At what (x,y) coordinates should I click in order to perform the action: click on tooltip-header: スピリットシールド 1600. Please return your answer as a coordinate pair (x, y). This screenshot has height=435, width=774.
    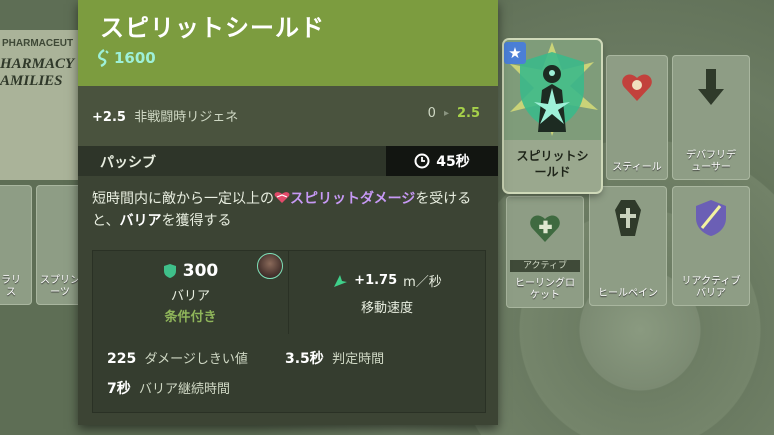
    Looking at the image, I should click on (288, 43).